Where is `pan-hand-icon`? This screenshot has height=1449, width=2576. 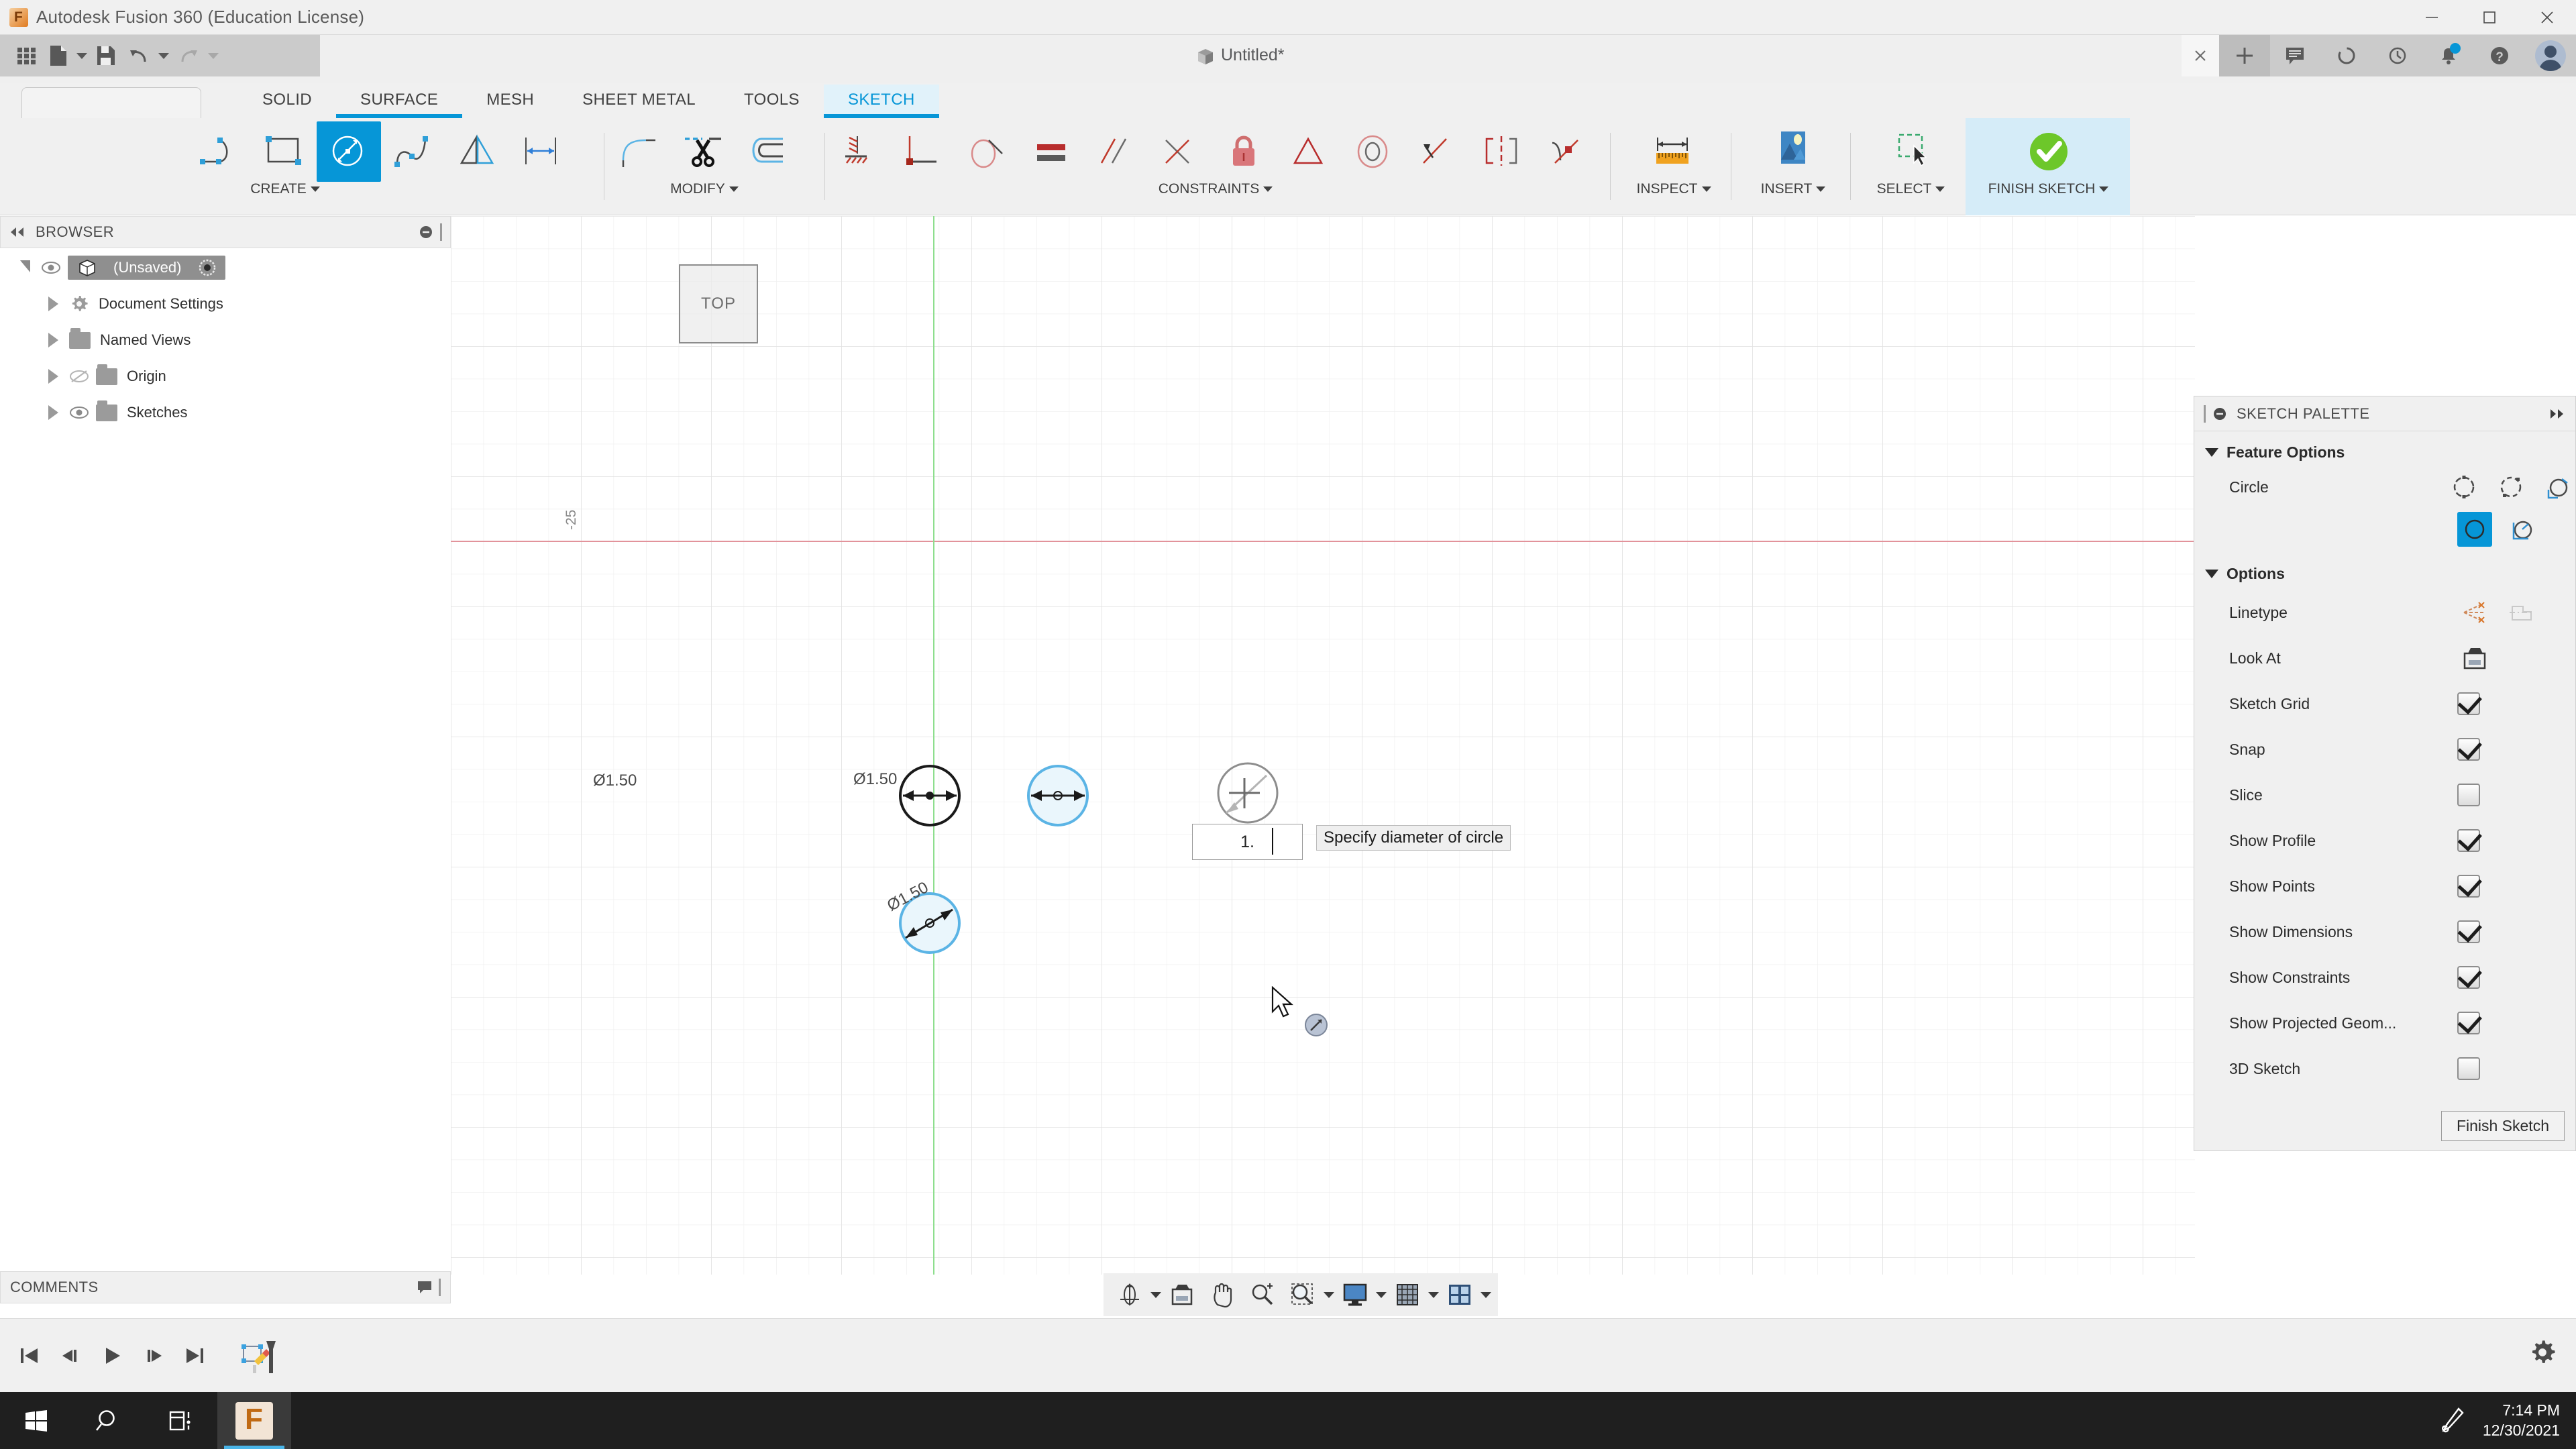
pan-hand-icon is located at coordinates (1222, 1294).